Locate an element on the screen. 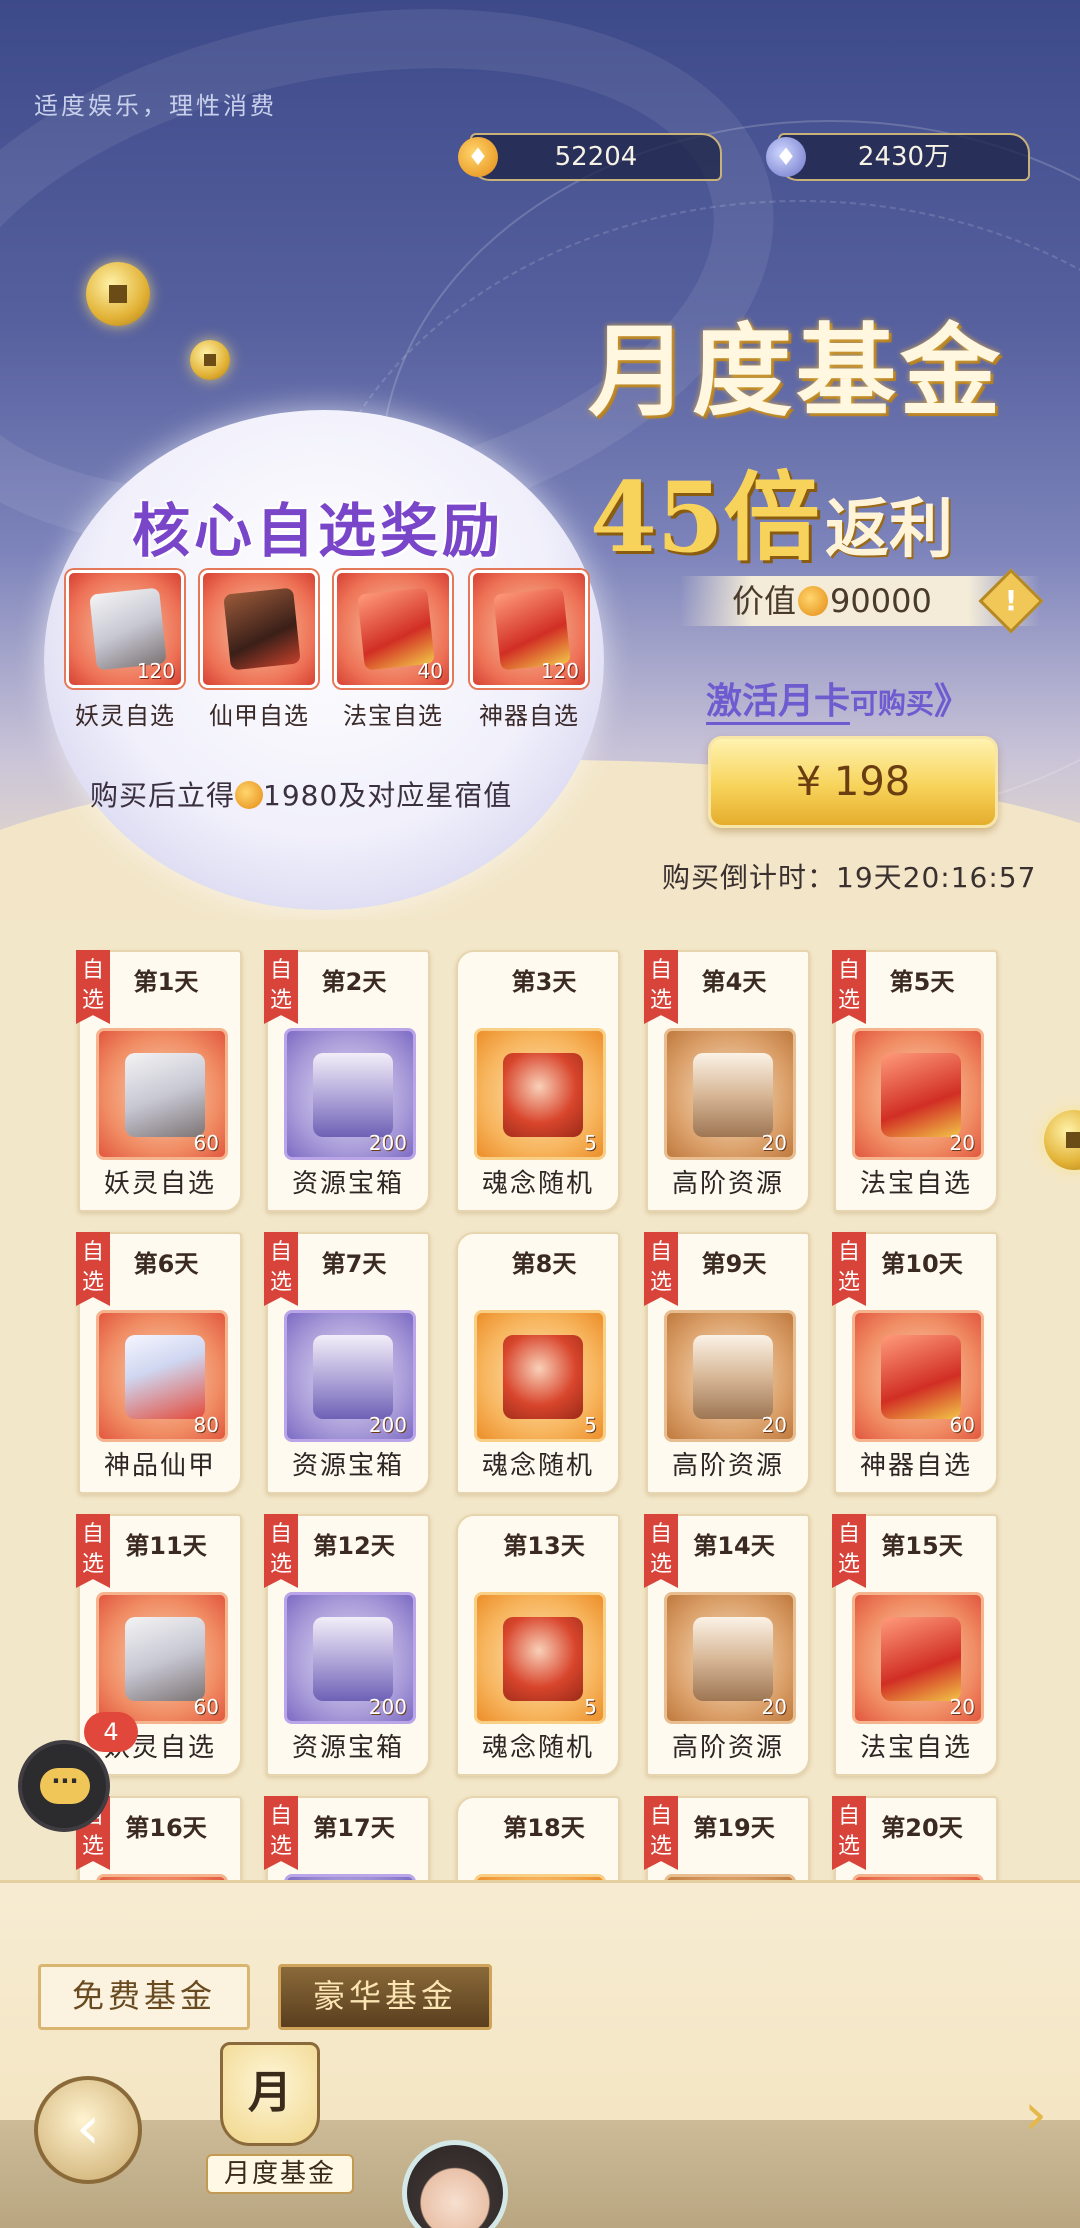 This screenshot has width=1080, height=2228. item-name: 神器自选 is located at coordinates (529, 716).